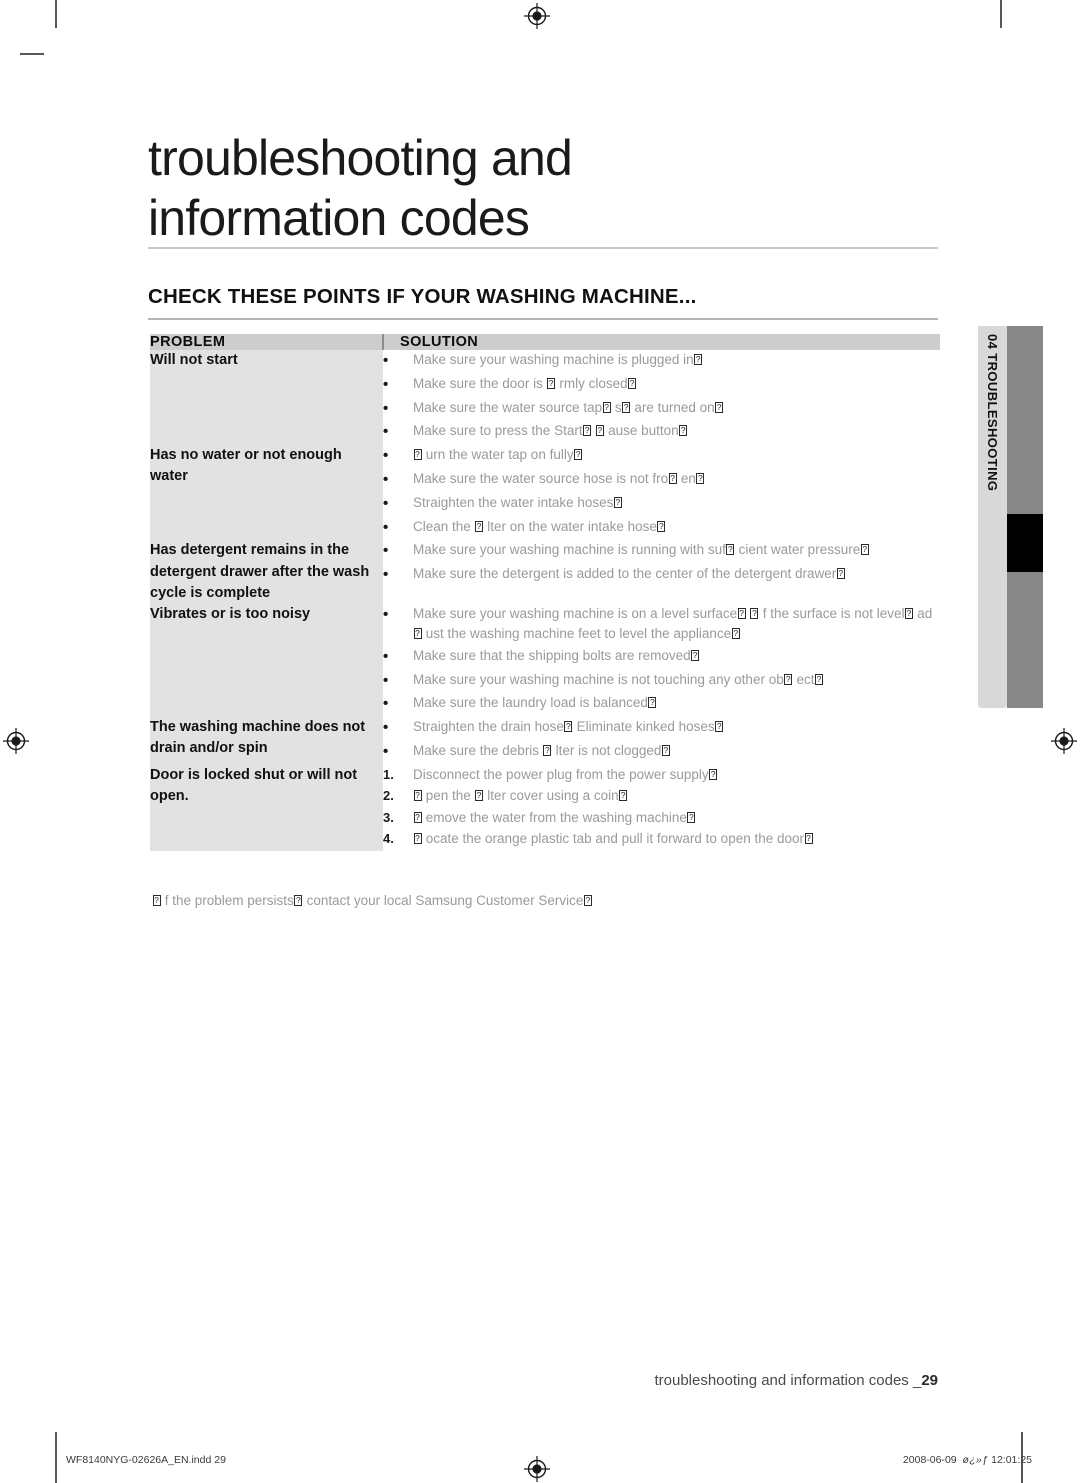 Image resolution: width=1080 pixels, height=1483 pixels. What do you see at coordinates (388, 774) in the screenshot?
I see `solution-step-number: 1.` at bounding box center [388, 774].